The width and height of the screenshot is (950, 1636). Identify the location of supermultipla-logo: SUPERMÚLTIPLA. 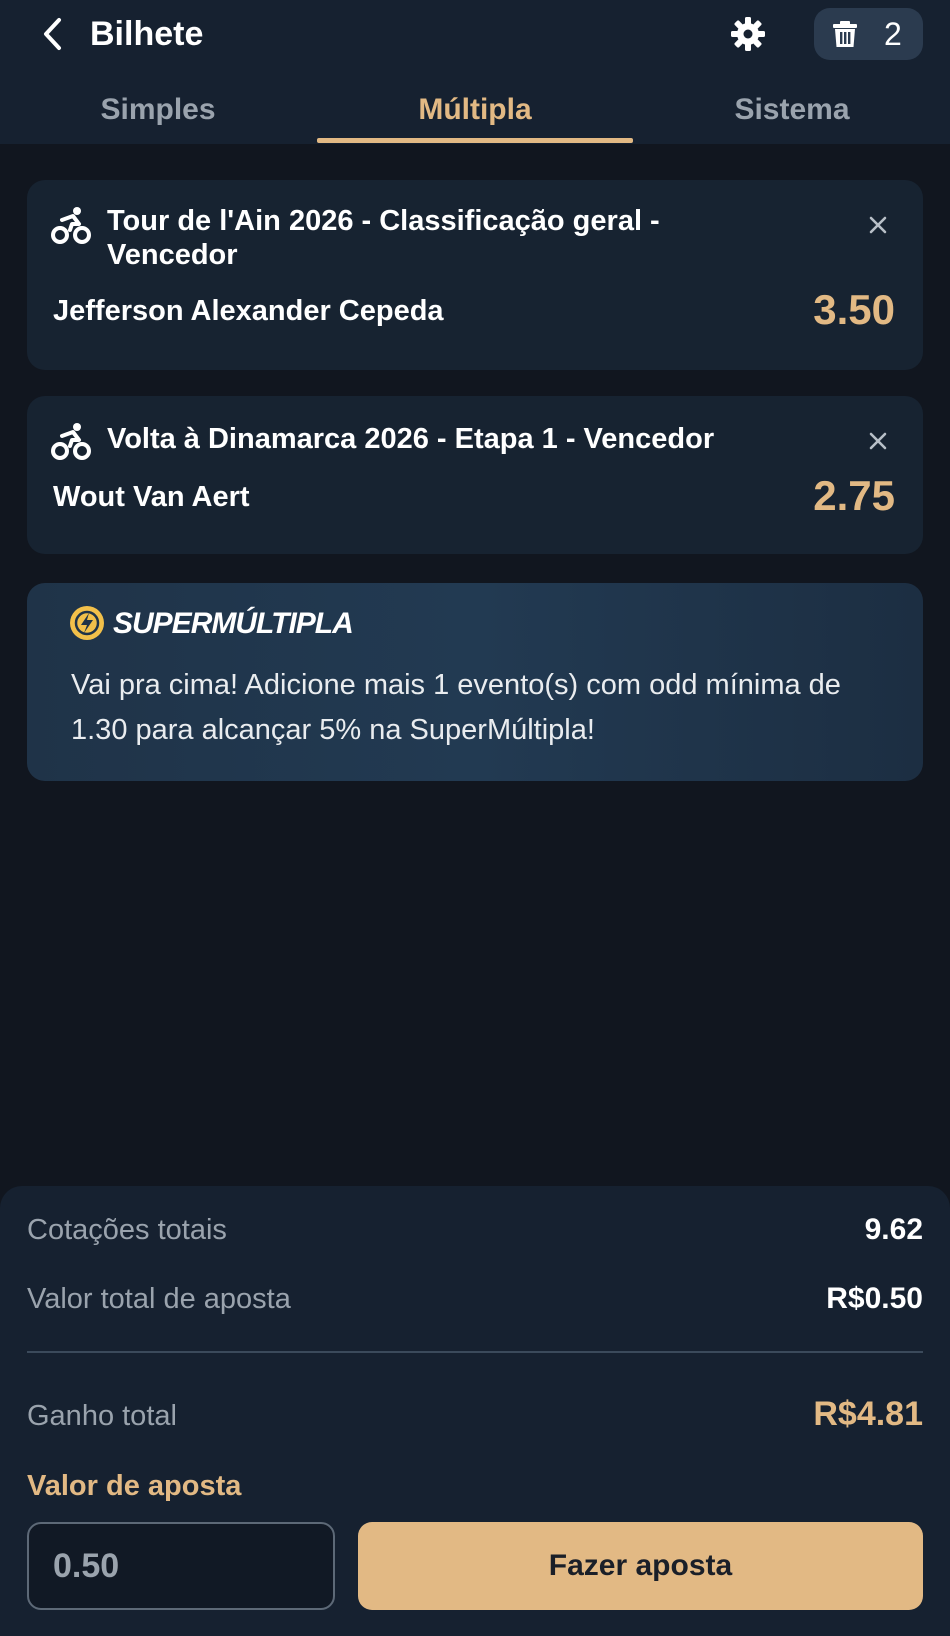
(233, 623).